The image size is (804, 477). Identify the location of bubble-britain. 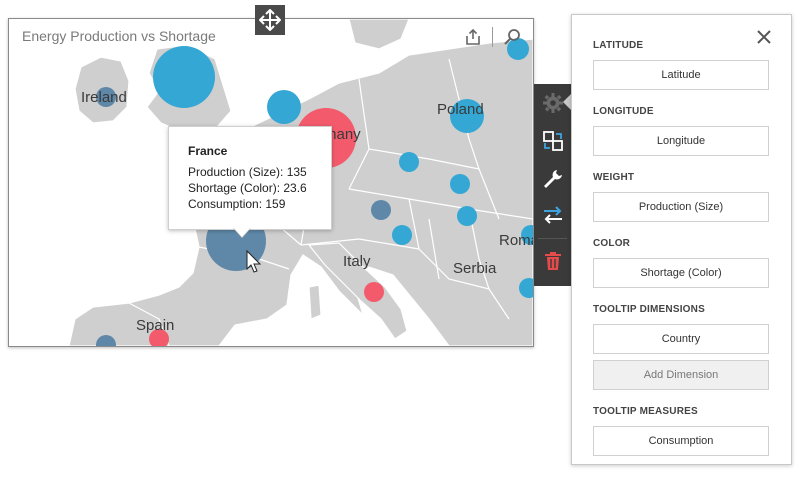
(184, 77).